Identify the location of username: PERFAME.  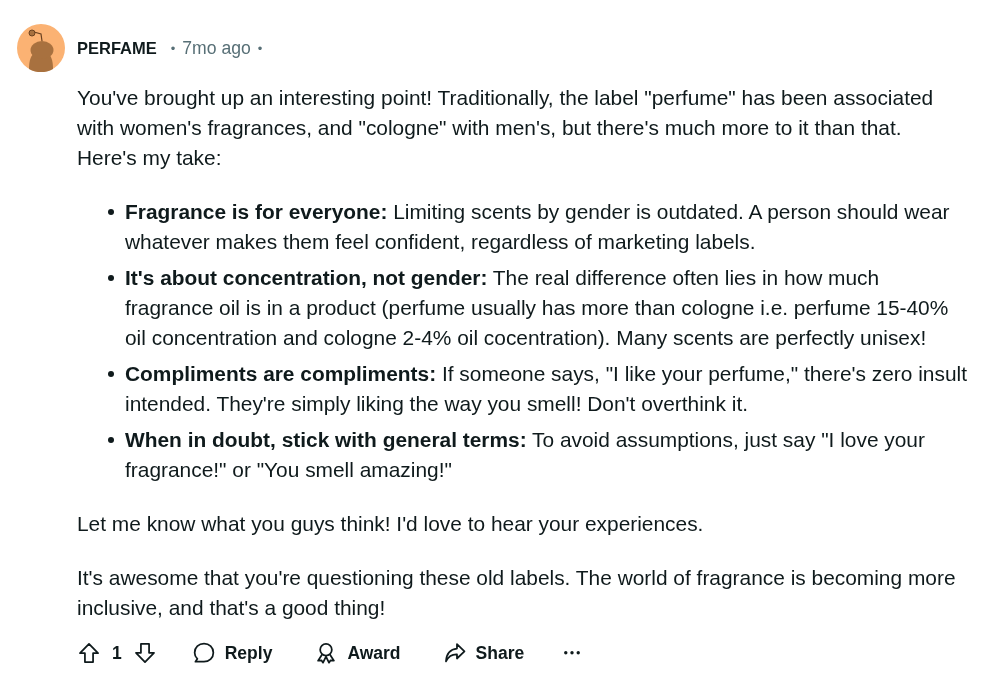
(117, 48).